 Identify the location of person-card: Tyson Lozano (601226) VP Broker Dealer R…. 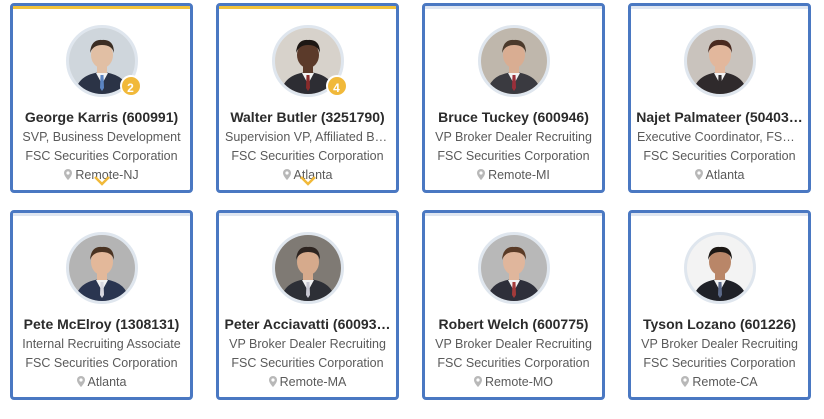
(719, 305).